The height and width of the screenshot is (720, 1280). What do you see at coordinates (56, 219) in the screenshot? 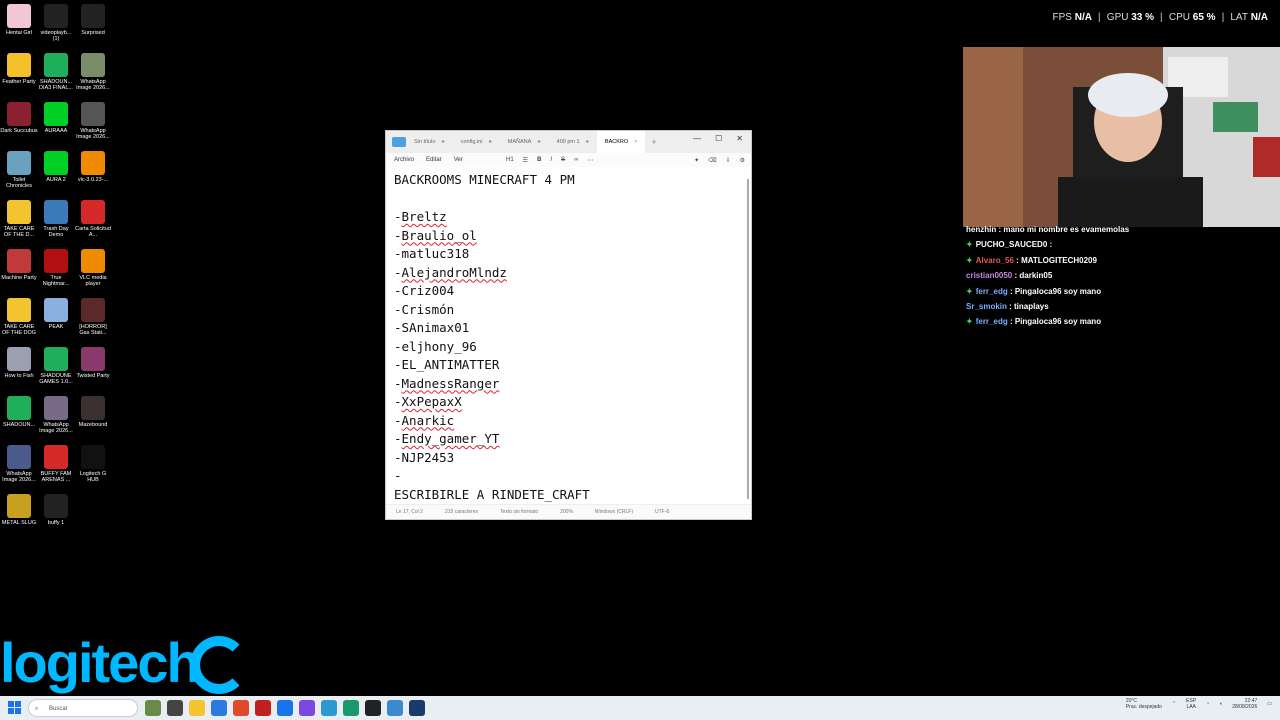
I see `desktop-icon: Trash Day Demo` at bounding box center [56, 219].